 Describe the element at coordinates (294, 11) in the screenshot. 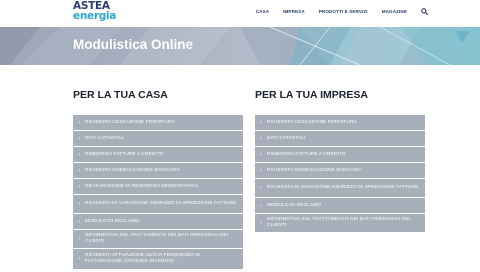

I see `nav-item-impresa: IMPRESA` at that location.